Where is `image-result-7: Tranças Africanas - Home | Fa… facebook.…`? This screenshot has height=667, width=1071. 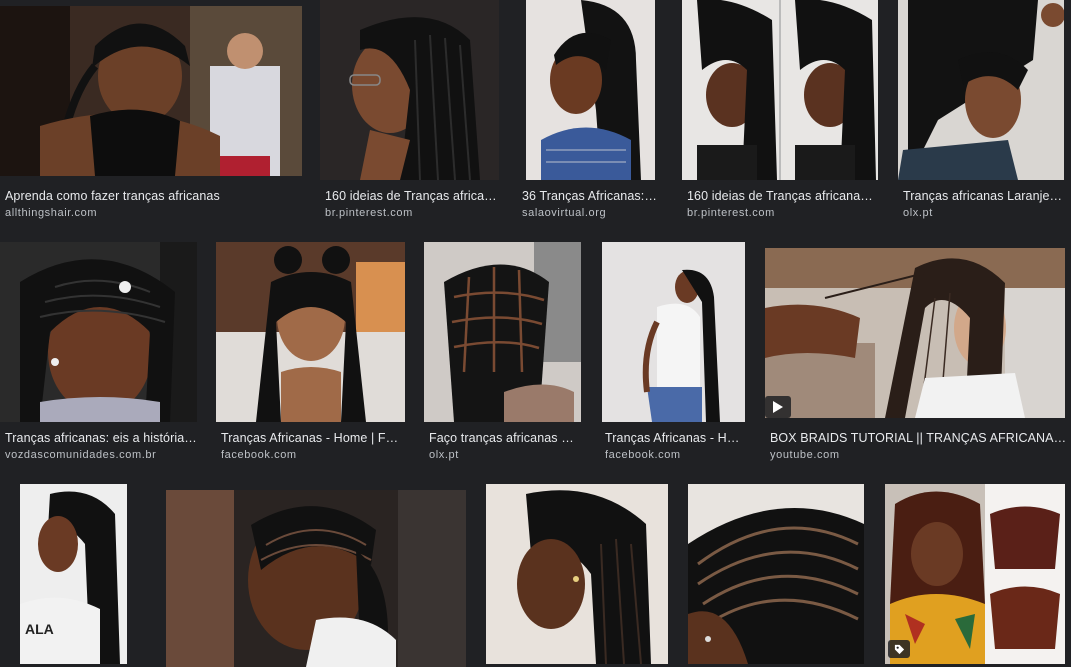 image-result-7: Tranças Africanas - Home | Fa… facebook.… is located at coordinates (312, 353).